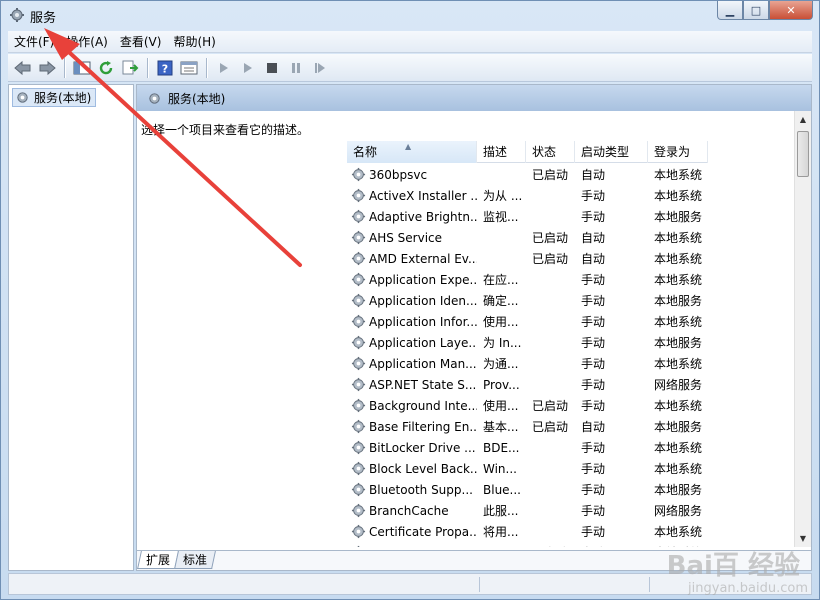  I want to click on service-row: Block Level Back... Win... 手动 本地系统, so click(572, 468).